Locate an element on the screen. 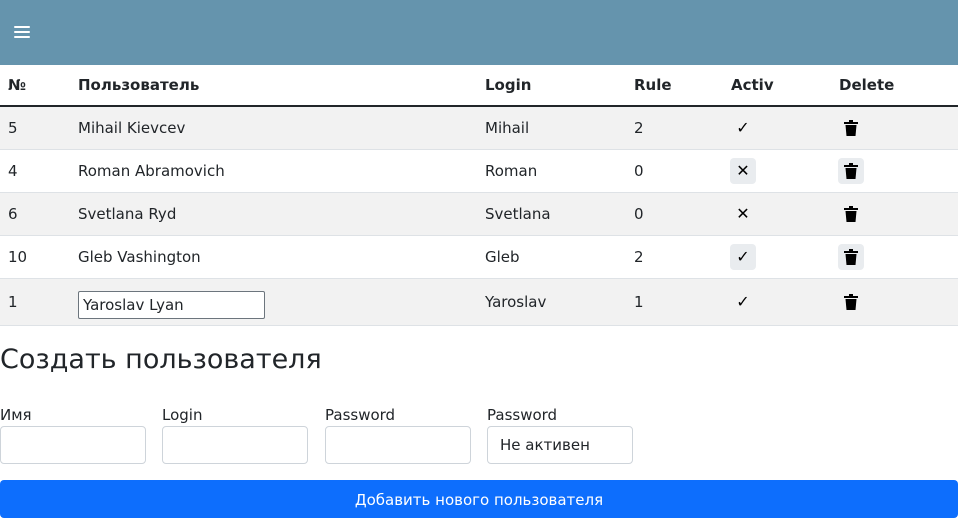  name-field: Имя is located at coordinates (73, 434).